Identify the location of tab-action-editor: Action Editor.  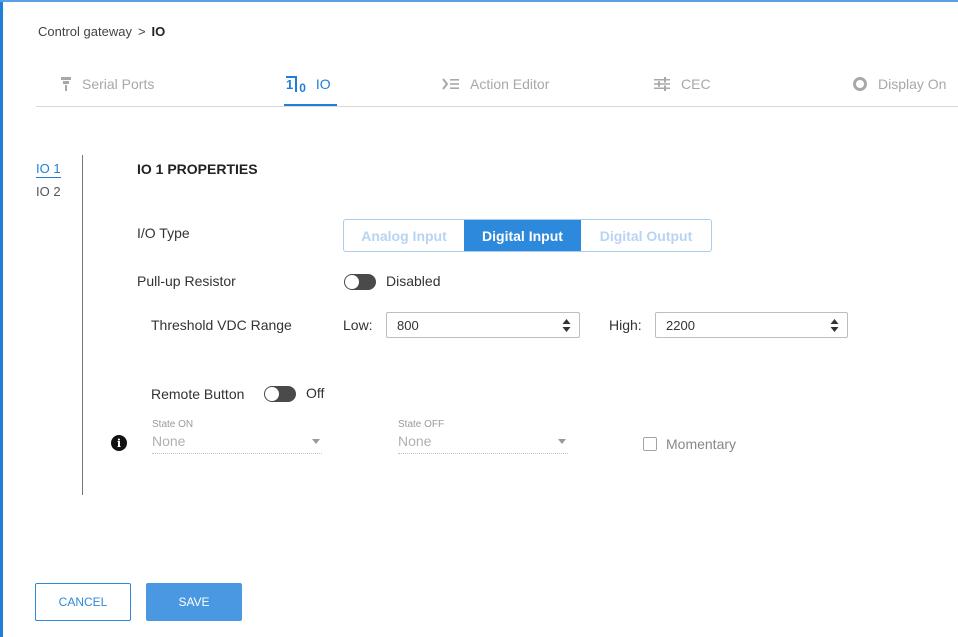
(495, 84).